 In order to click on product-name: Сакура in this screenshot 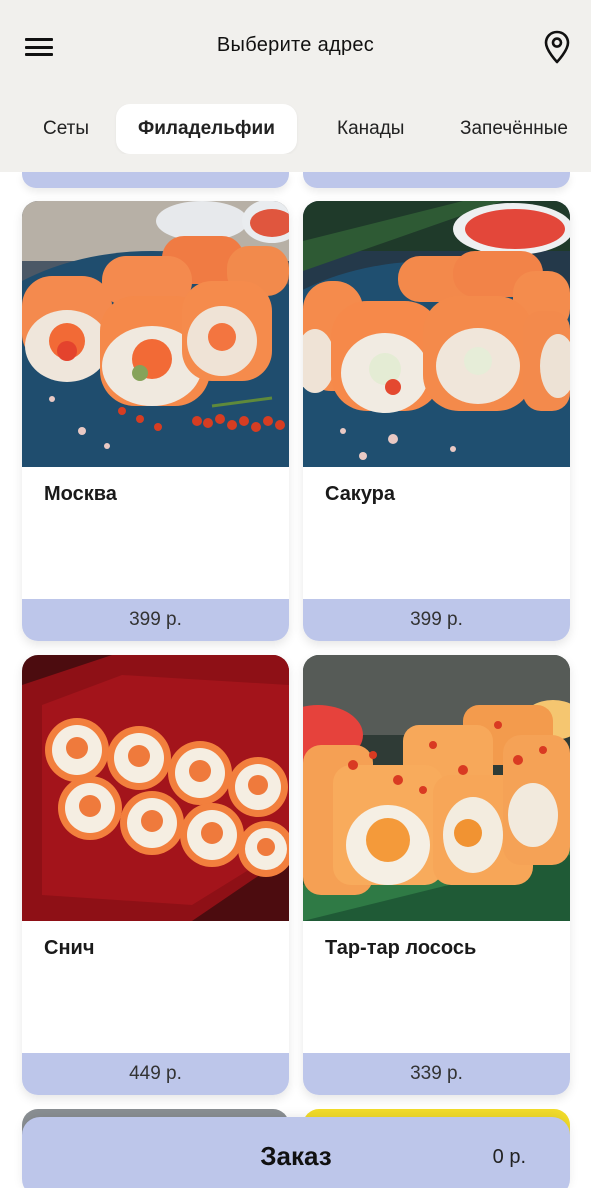, I will do `click(360, 494)`.